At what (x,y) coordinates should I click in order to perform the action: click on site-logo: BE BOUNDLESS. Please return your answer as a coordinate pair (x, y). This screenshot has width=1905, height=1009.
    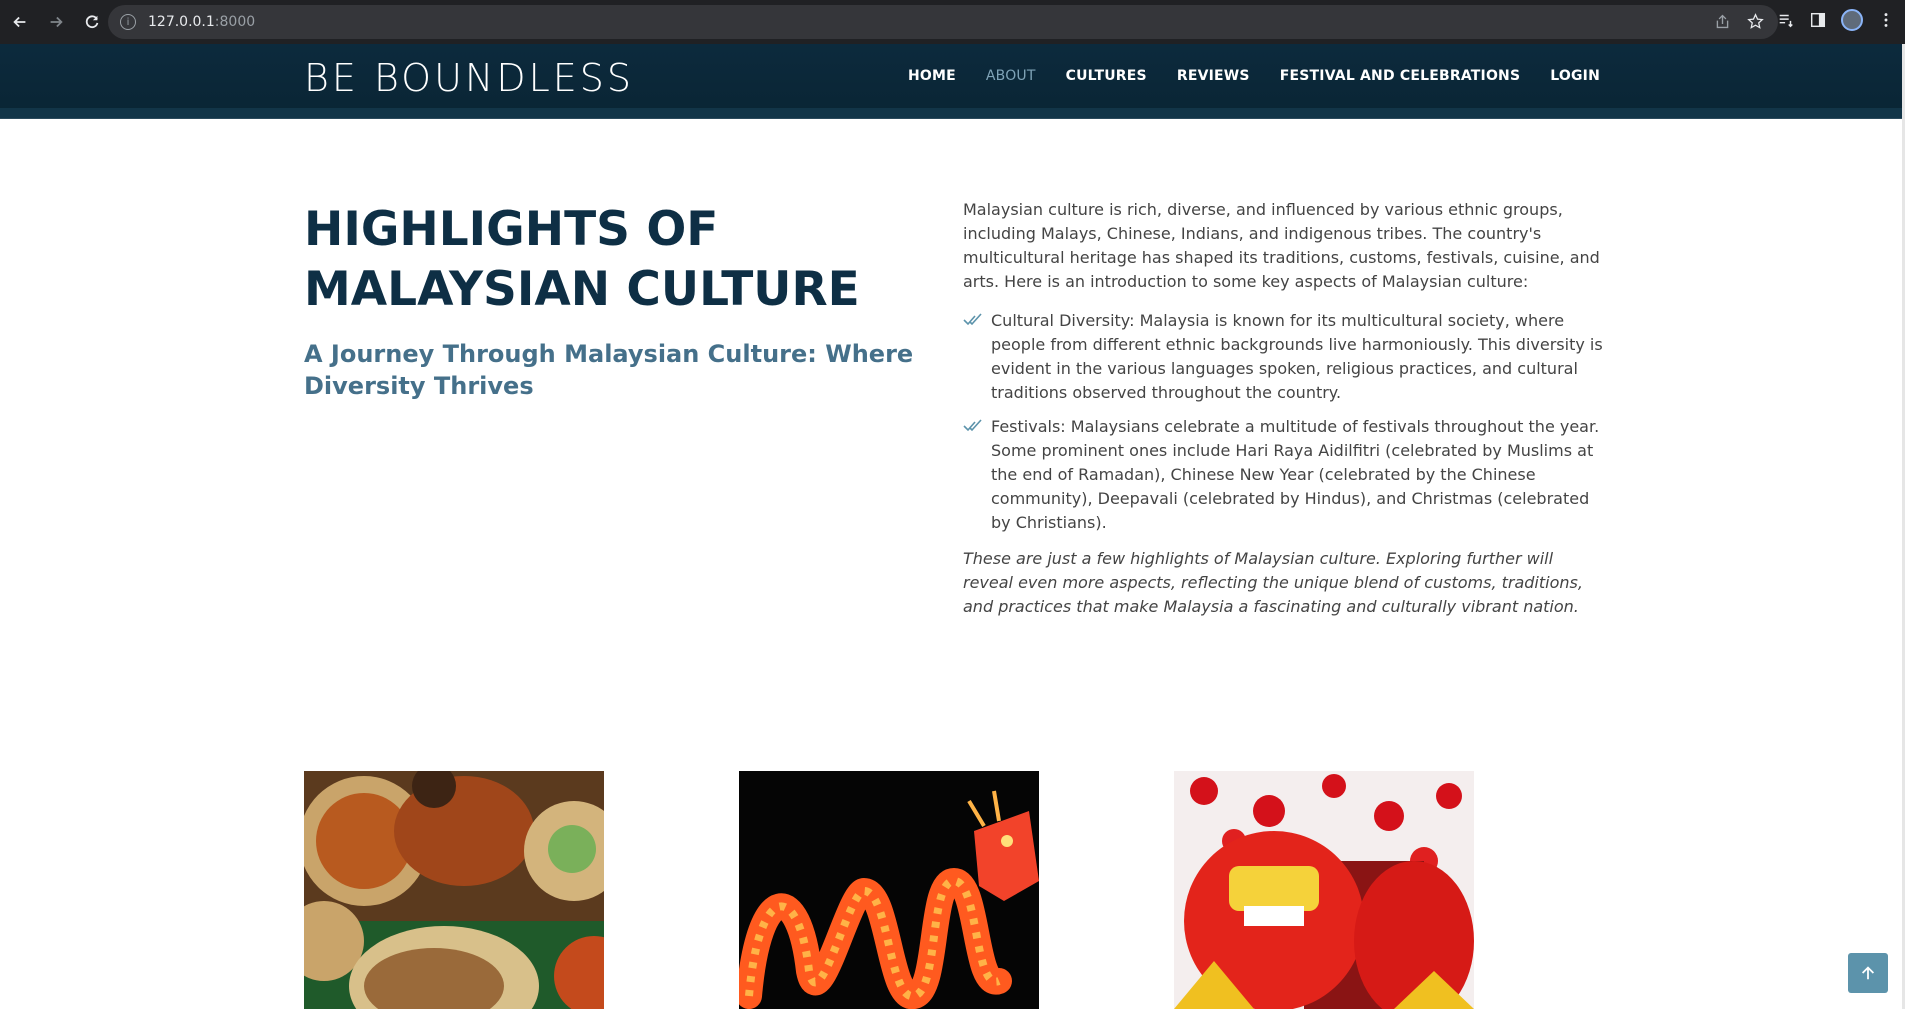
    Looking at the image, I should click on (469, 78).